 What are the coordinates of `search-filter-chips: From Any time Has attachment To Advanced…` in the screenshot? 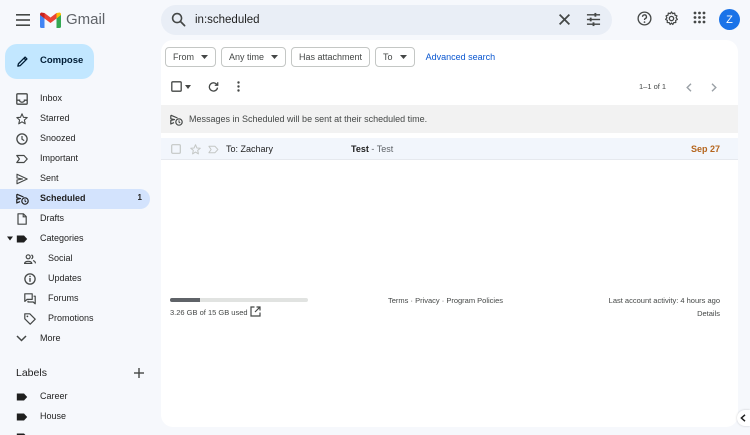 It's located at (330, 57).